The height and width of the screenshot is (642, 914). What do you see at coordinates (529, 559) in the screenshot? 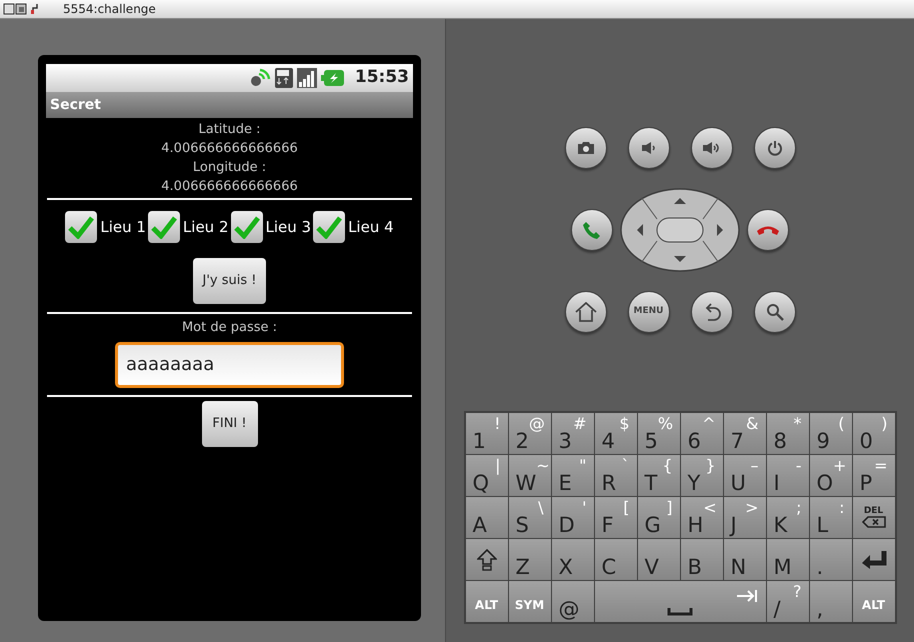
I see `keyboard-key: Z` at bounding box center [529, 559].